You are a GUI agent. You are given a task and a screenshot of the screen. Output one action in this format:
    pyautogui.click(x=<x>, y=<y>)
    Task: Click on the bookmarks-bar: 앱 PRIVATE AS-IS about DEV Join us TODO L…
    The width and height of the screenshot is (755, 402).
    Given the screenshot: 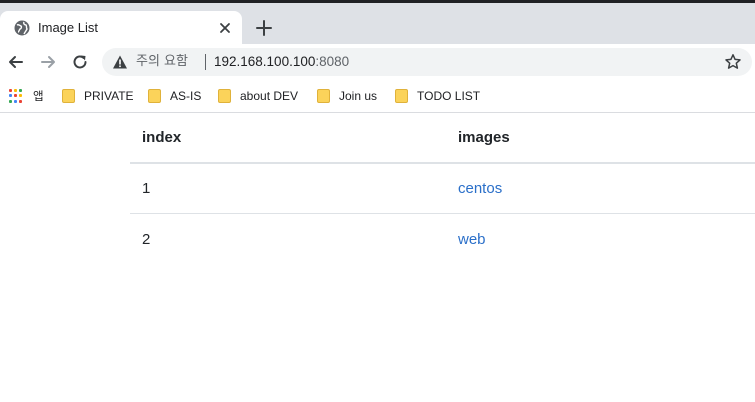 What is the action you would take?
    pyautogui.click(x=377, y=96)
    